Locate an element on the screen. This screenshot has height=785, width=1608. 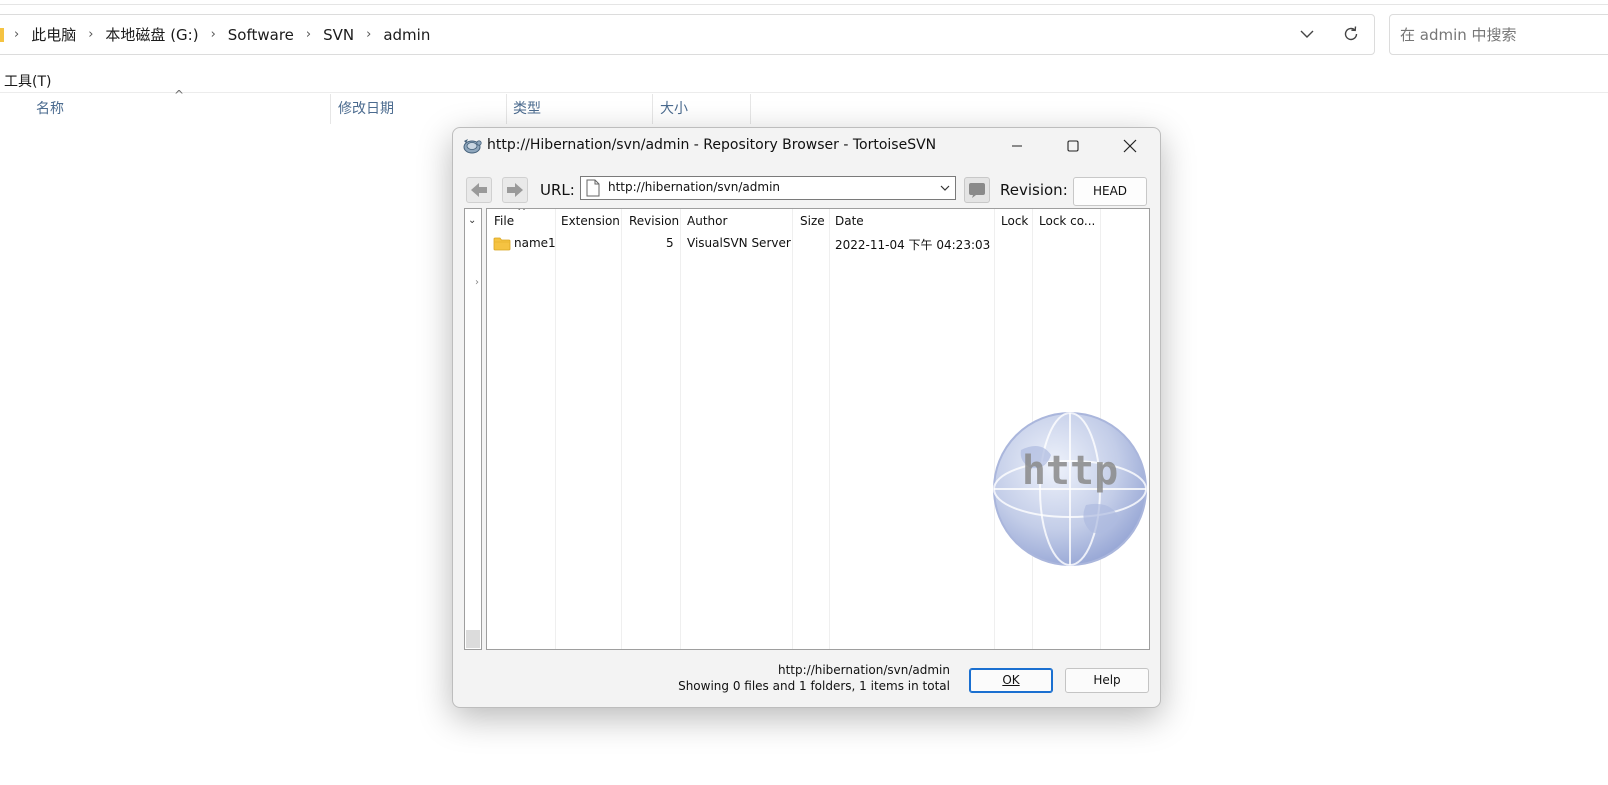
arrow-right-icon is located at coordinates (515, 190).